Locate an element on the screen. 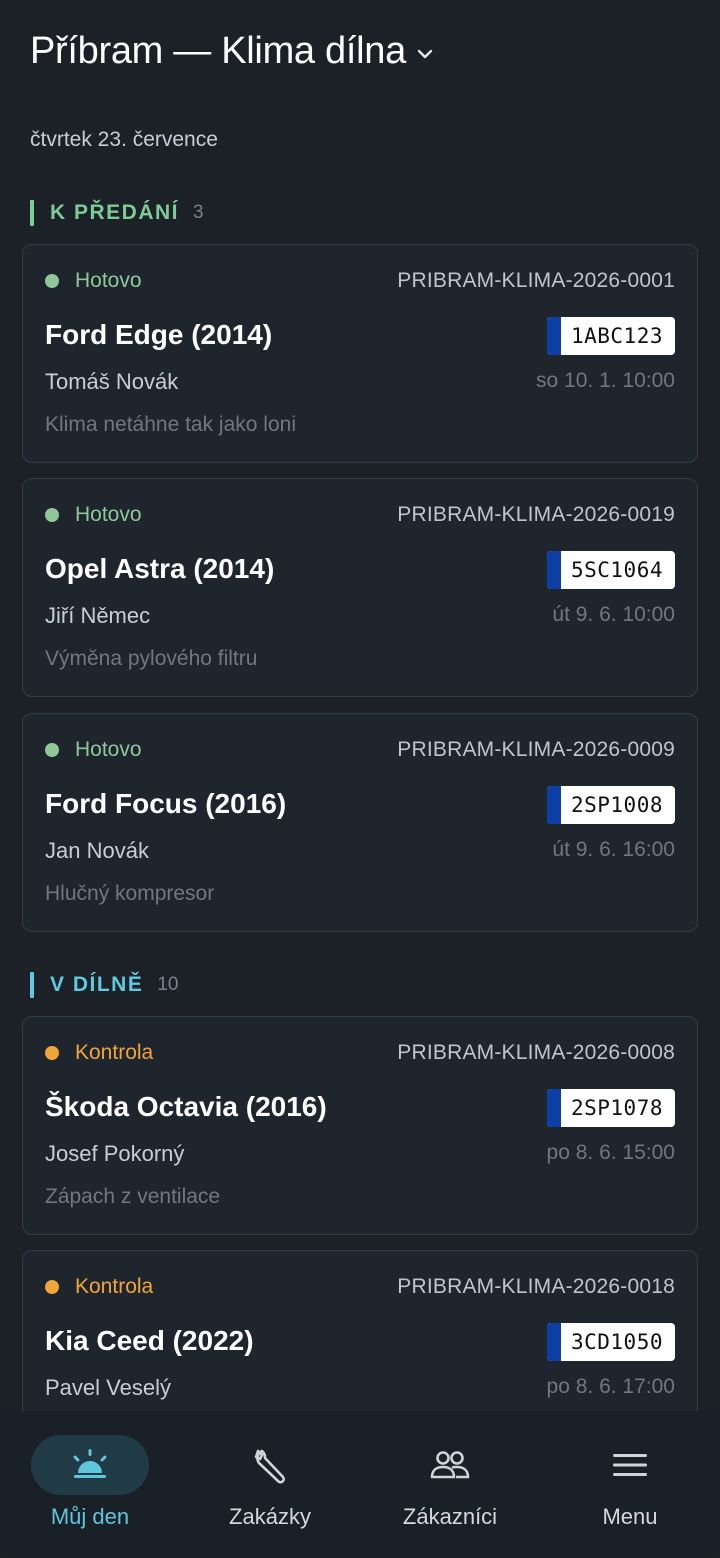  section-count: 3 is located at coordinates (198, 212).